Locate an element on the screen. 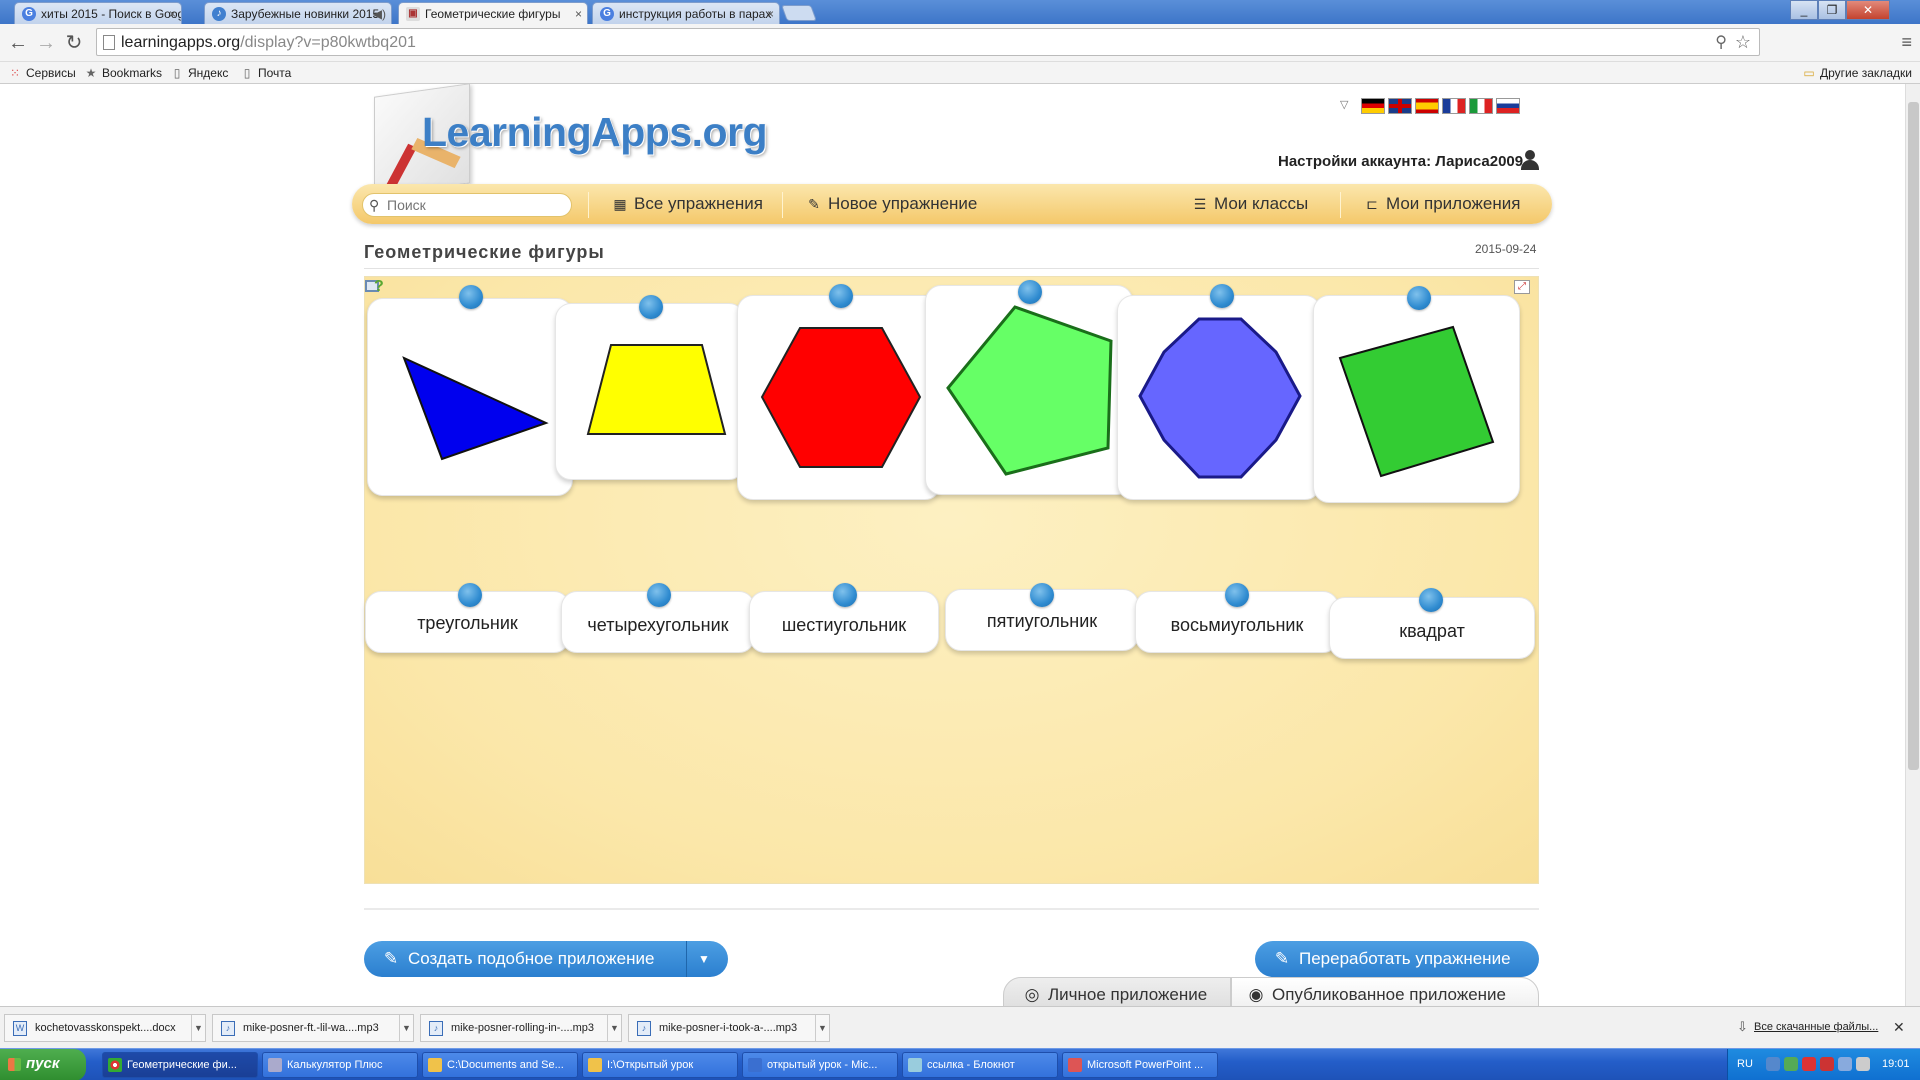 The image size is (1920, 1080). site-logo: LearningApps.org is located at coordinates (595, 132).